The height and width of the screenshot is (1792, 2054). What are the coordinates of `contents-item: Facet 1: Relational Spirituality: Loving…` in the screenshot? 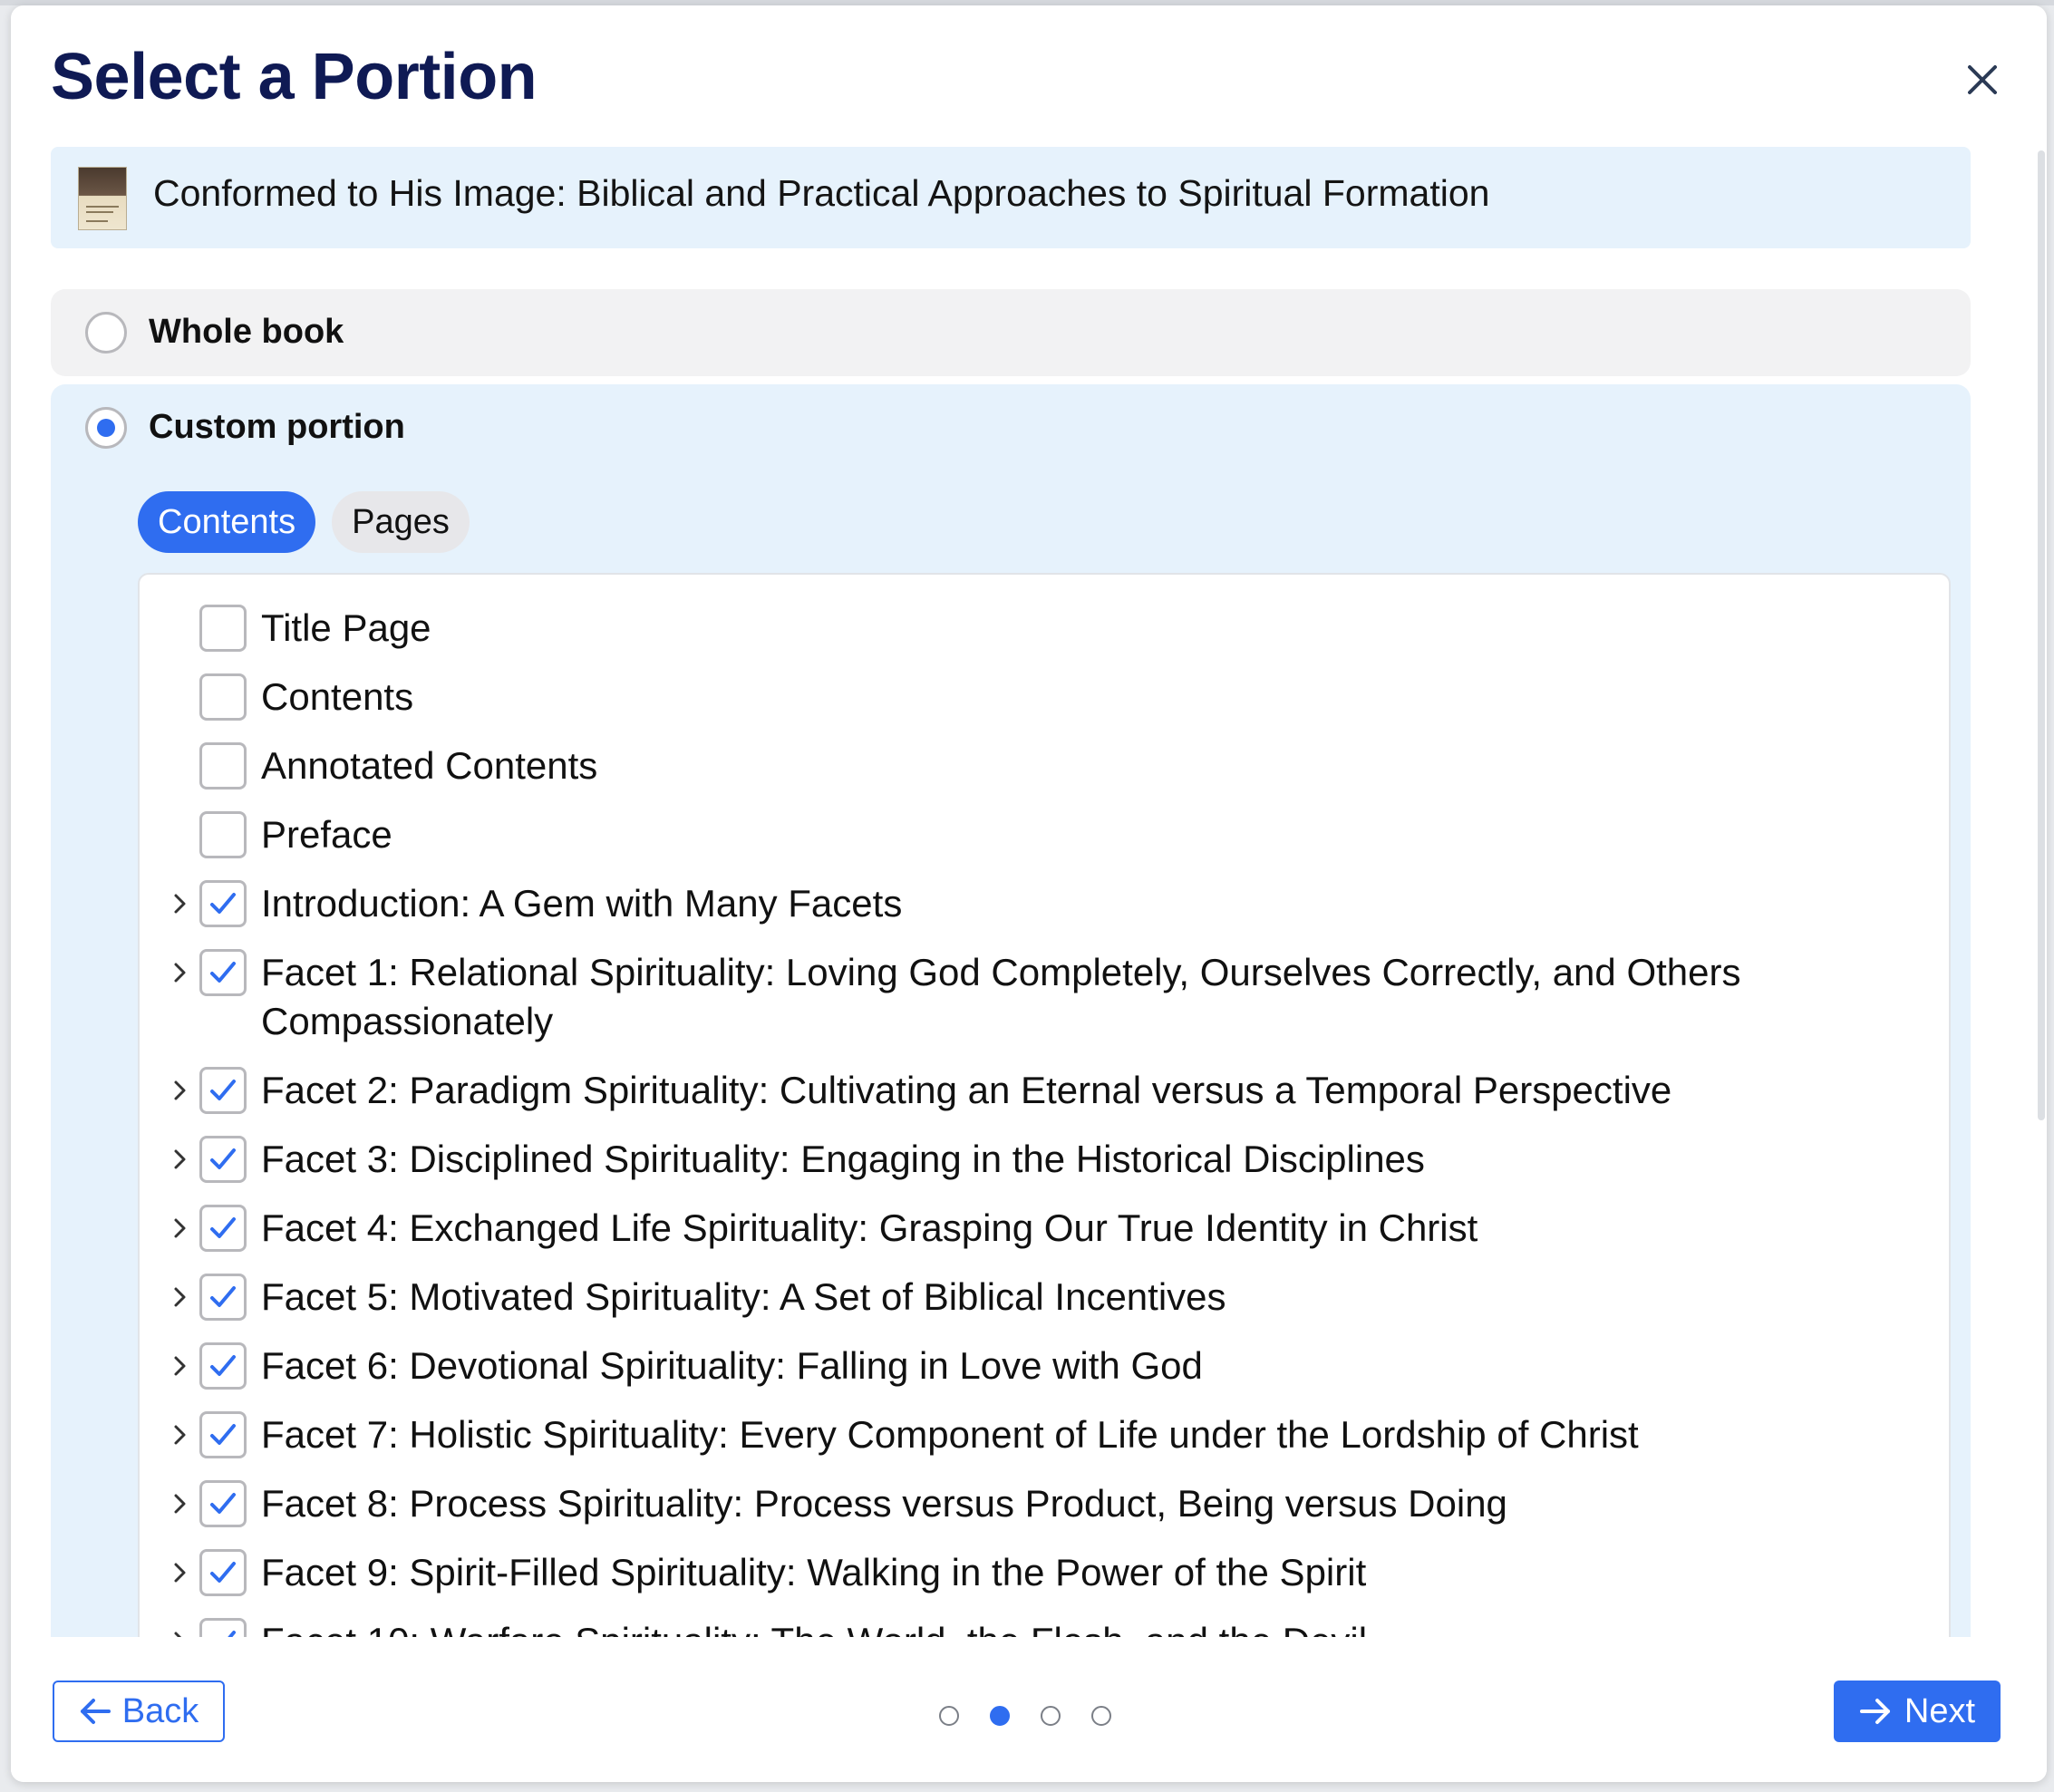 It's located at (1041, 997).